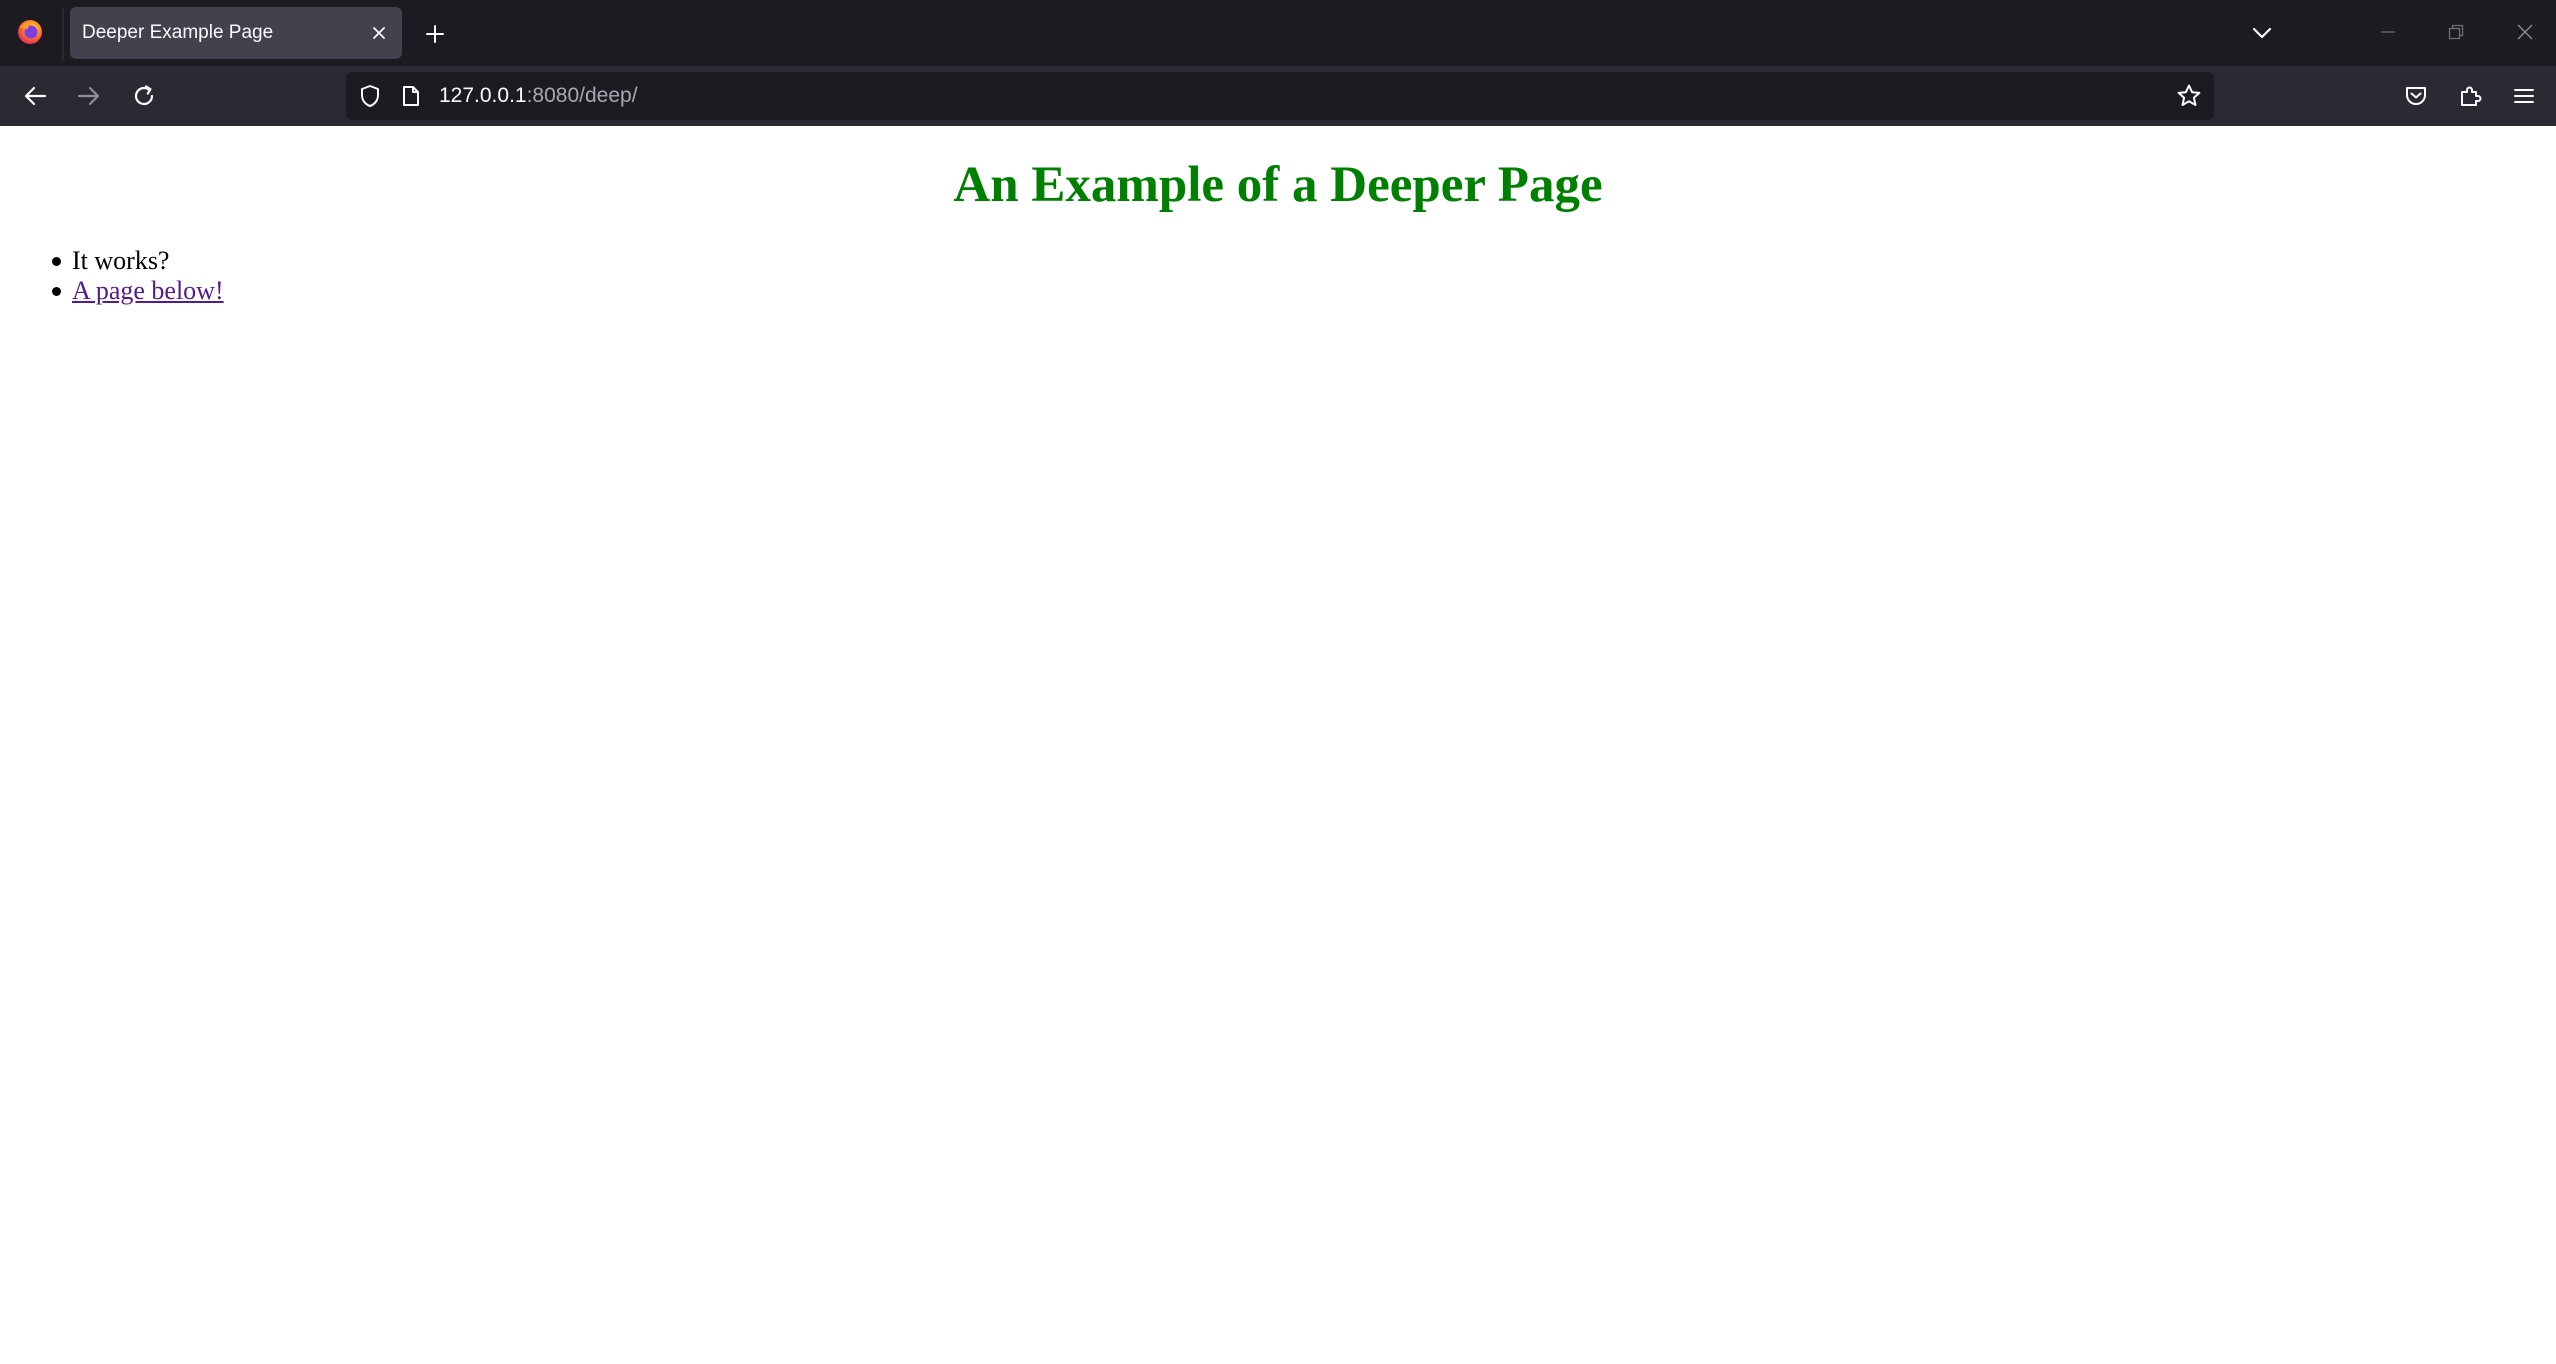 Image resolution: width=2556 pixels, height=1364 pixels. Describe the element at coordinates (435, 34) in the screenshot. I see `plus-icon` at that location.